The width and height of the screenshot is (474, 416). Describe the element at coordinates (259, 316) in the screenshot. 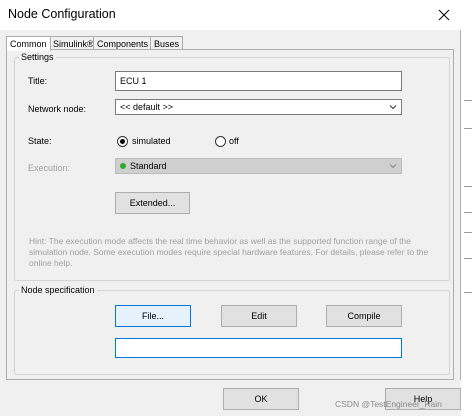

I see `edit-button: Edit` at that location.